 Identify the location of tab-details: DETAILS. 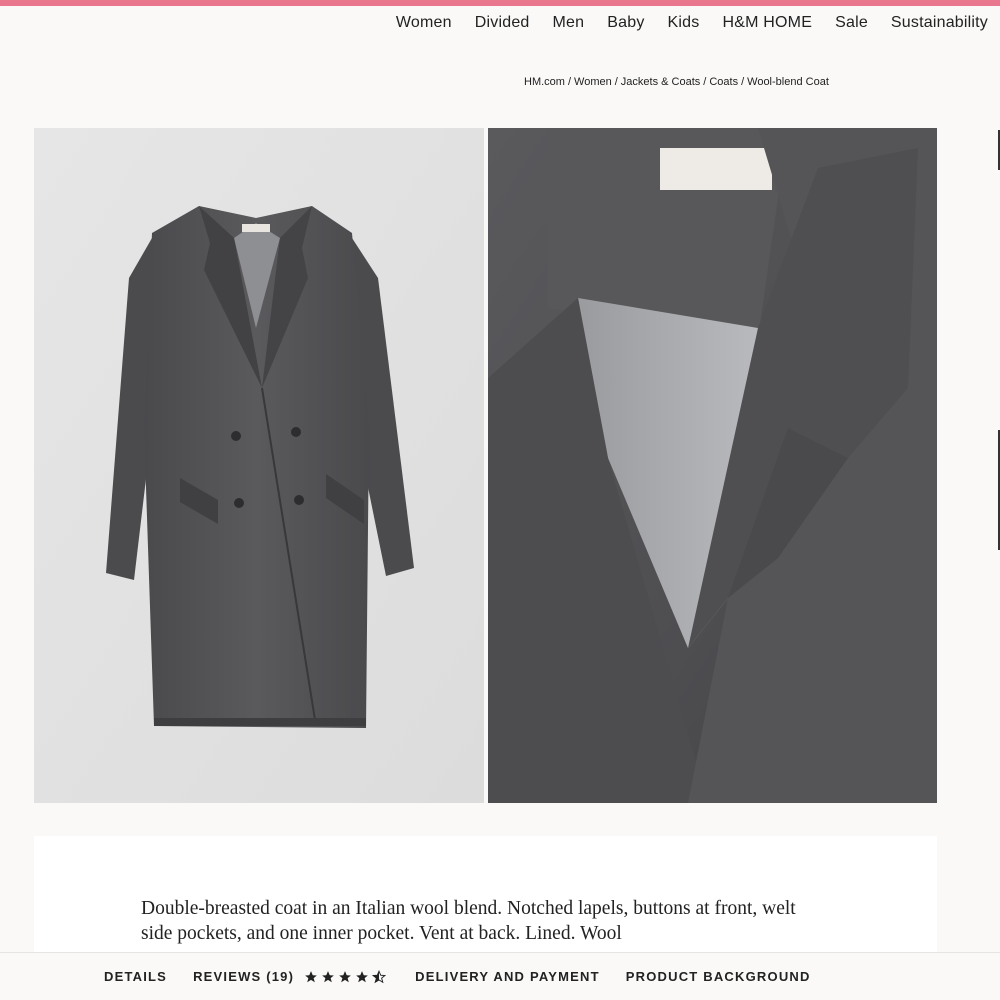
(135, 976).